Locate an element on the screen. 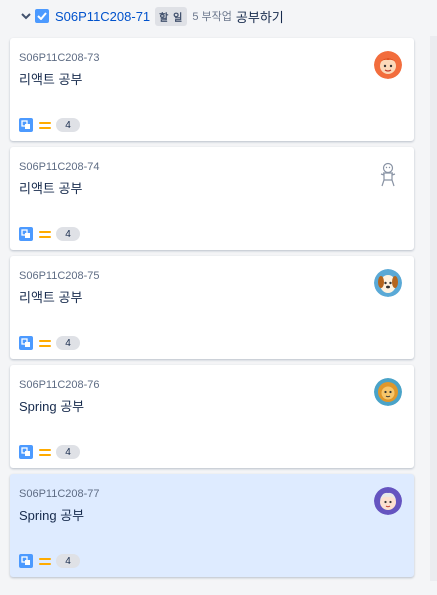  parent-issue-summary: 공부하기 is located at coordinates (259, 17).